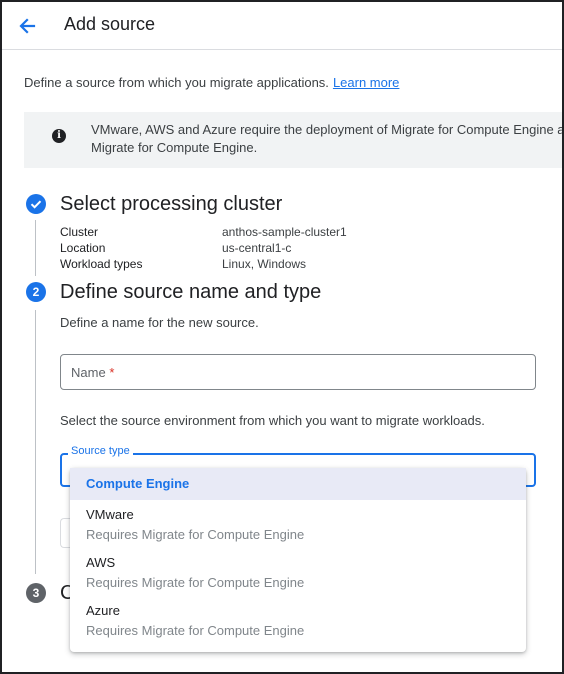  What do you see at coordinates (79, 232) in the screenshot?
I see `cluster-label: Cluster` at bounding box center [79, 232].